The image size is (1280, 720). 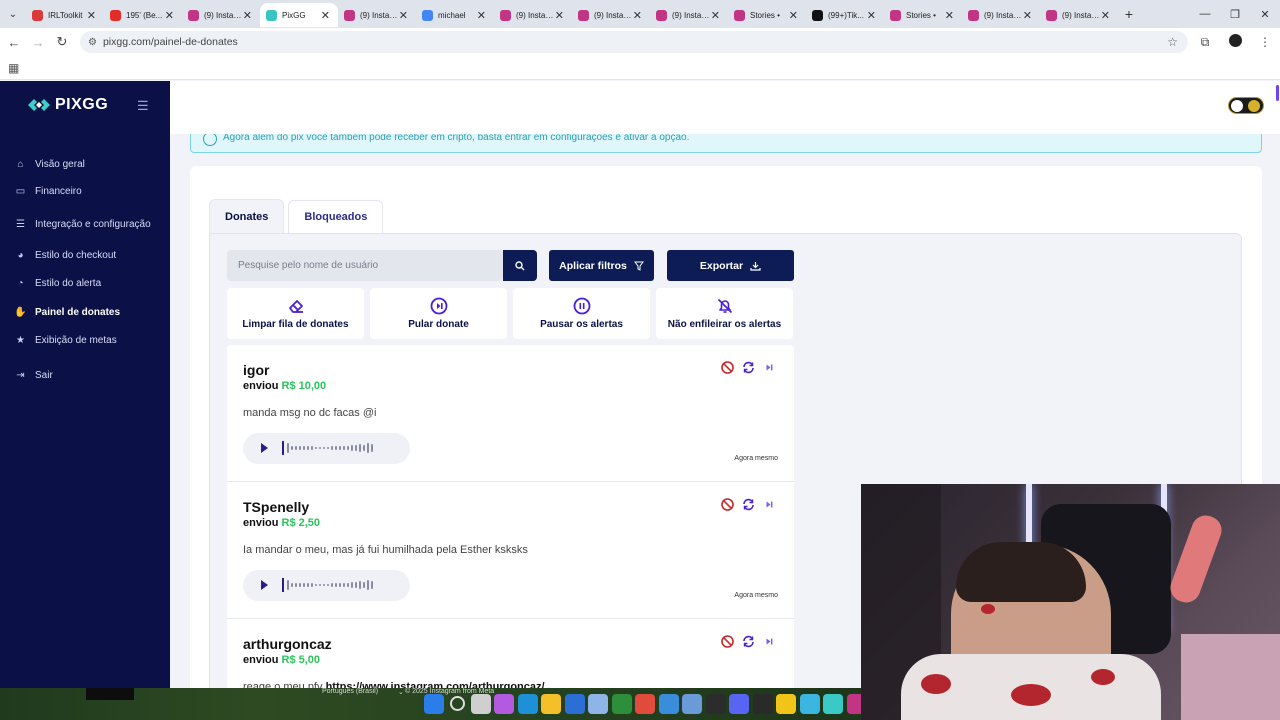 I want to click on taskbar-search-icon, so click(x=457, y=703).